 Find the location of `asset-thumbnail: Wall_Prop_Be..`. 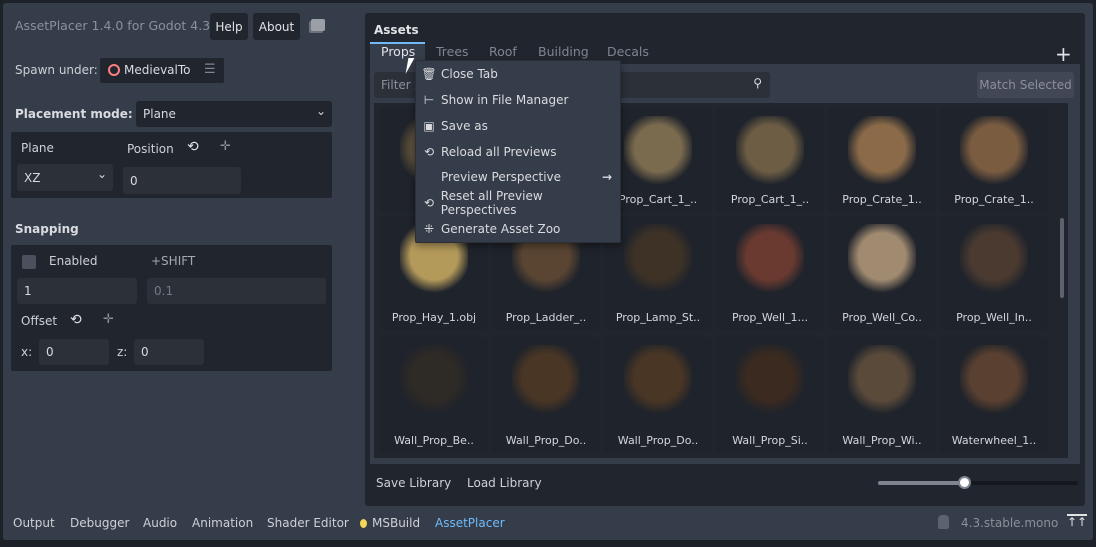

asset-thumbnail: Wall_Prop_Be.. is located at coordinates (434, 395).